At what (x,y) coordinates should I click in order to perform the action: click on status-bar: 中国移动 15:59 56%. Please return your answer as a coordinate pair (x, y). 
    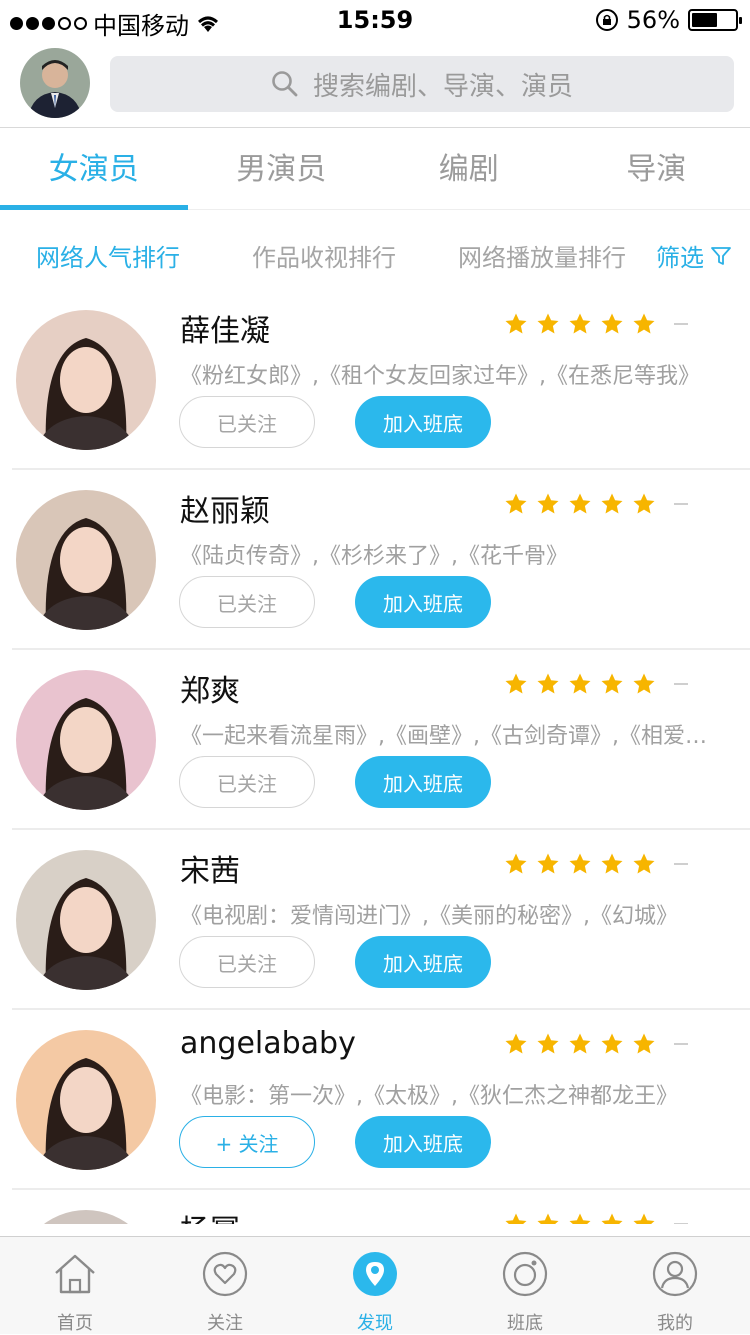
    Looking at the image, I should click on (375, 20).